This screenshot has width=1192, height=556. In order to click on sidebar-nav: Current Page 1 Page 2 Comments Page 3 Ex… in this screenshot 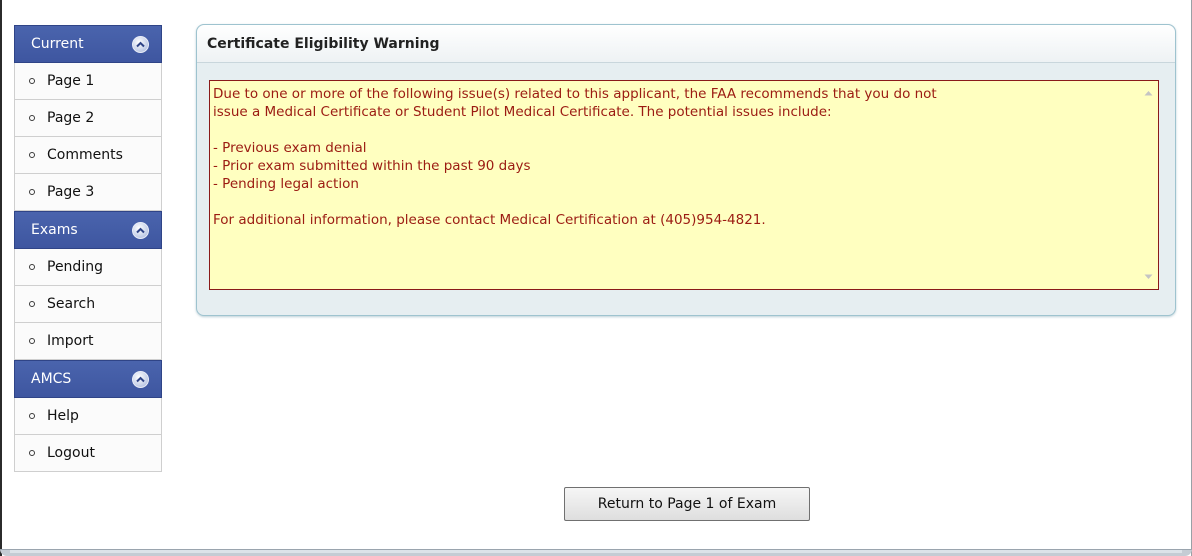, I will do `click(88, 248)`.